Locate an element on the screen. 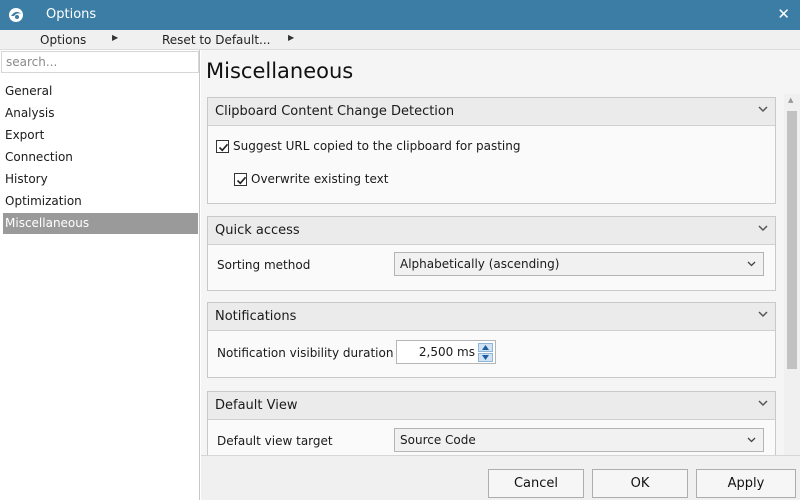  sidebar-item-export: Export is located at coordinates (100, 135).